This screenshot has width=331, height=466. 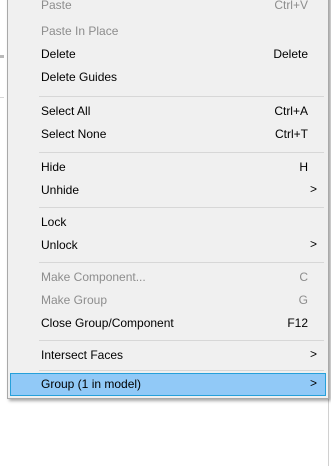 I want to click on menu-item-shortcut: Ctrl+T, so click(x=291, y=134).